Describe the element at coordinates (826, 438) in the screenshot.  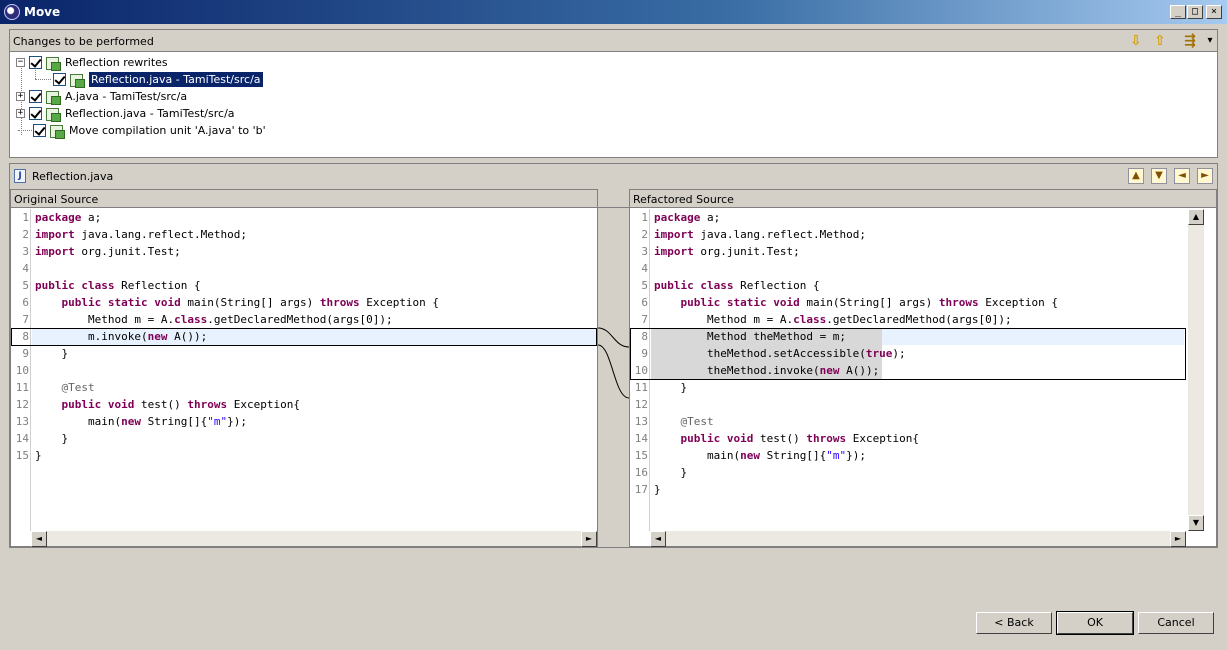
I see `code-token: throws` at that location.